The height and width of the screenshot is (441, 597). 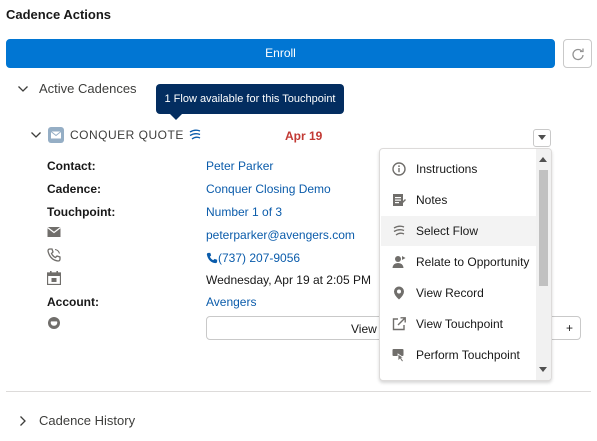 What do you see at coordinates (54, 232) in the screenshot?
I see `envelope-icon` at bounding box center [54, 232].